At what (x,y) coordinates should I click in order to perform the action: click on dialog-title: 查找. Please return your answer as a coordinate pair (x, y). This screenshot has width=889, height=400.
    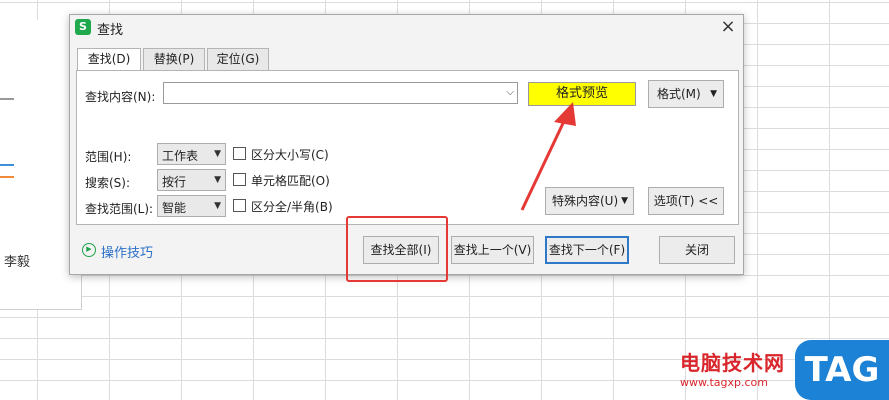
    Looking at the image, I should click on (110, 30).